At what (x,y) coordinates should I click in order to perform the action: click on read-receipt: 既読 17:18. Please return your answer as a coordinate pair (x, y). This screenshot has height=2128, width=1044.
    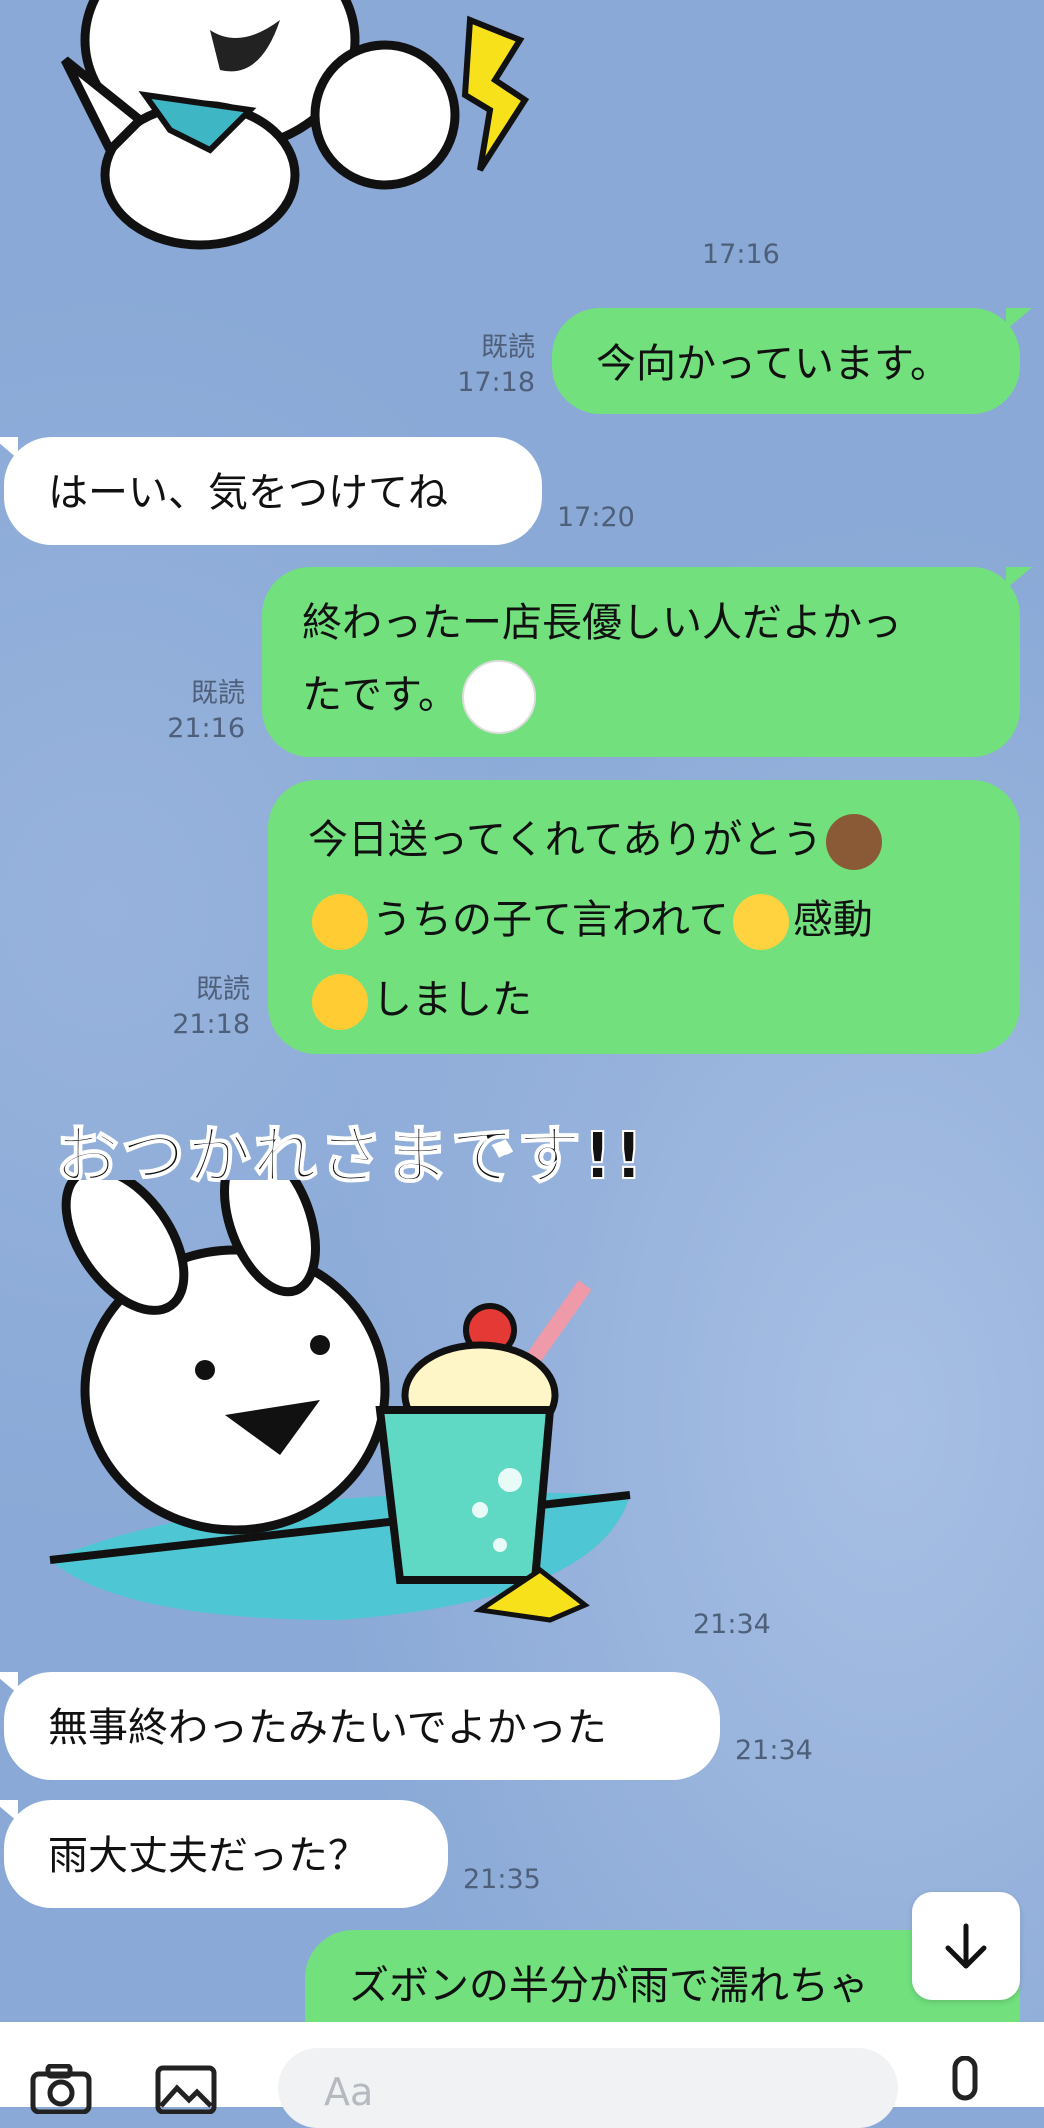
    Looking at the image, I should click on (487, 365).